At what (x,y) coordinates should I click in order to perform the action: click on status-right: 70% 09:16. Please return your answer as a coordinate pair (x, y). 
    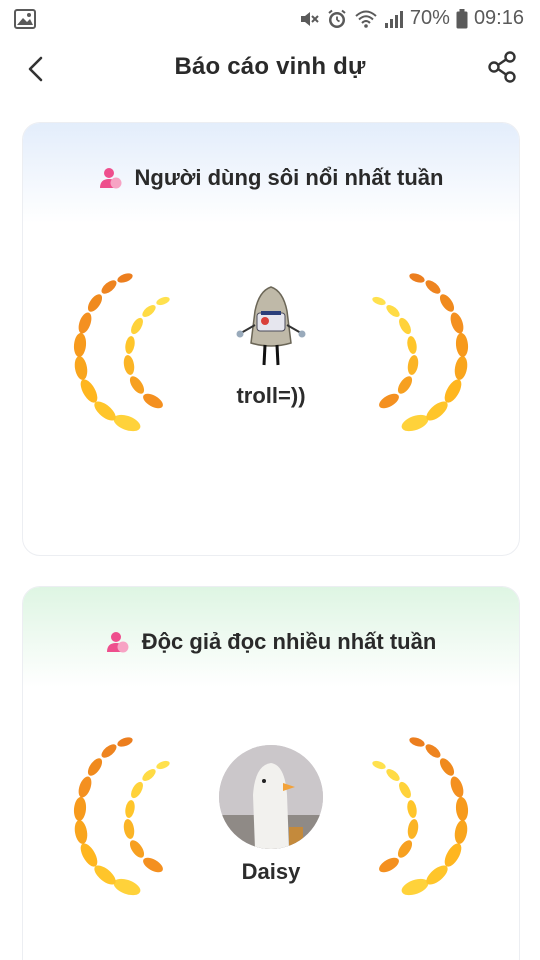
    Looking at the image, I should click on (411, 18).